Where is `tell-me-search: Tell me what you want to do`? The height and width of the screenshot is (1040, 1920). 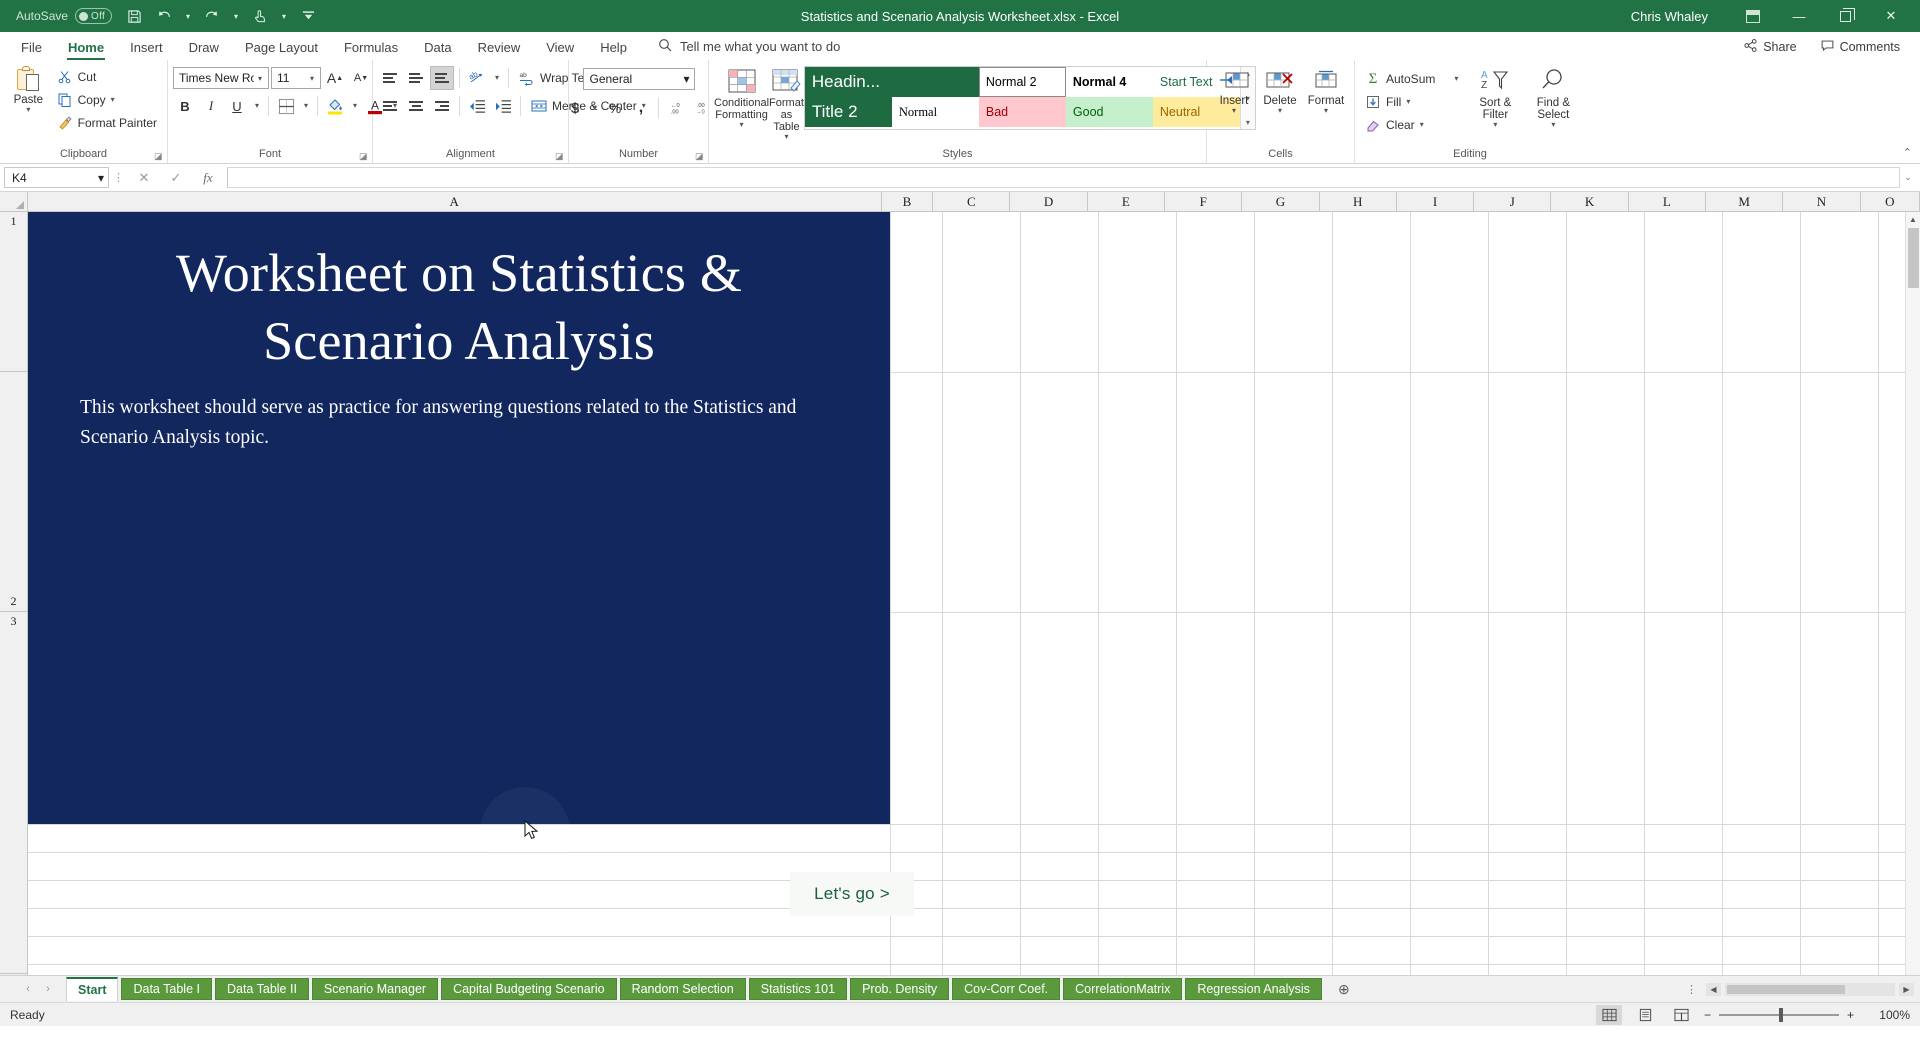 tell-me-search: Tell me what you want to do is located at coordinates (745, 47).